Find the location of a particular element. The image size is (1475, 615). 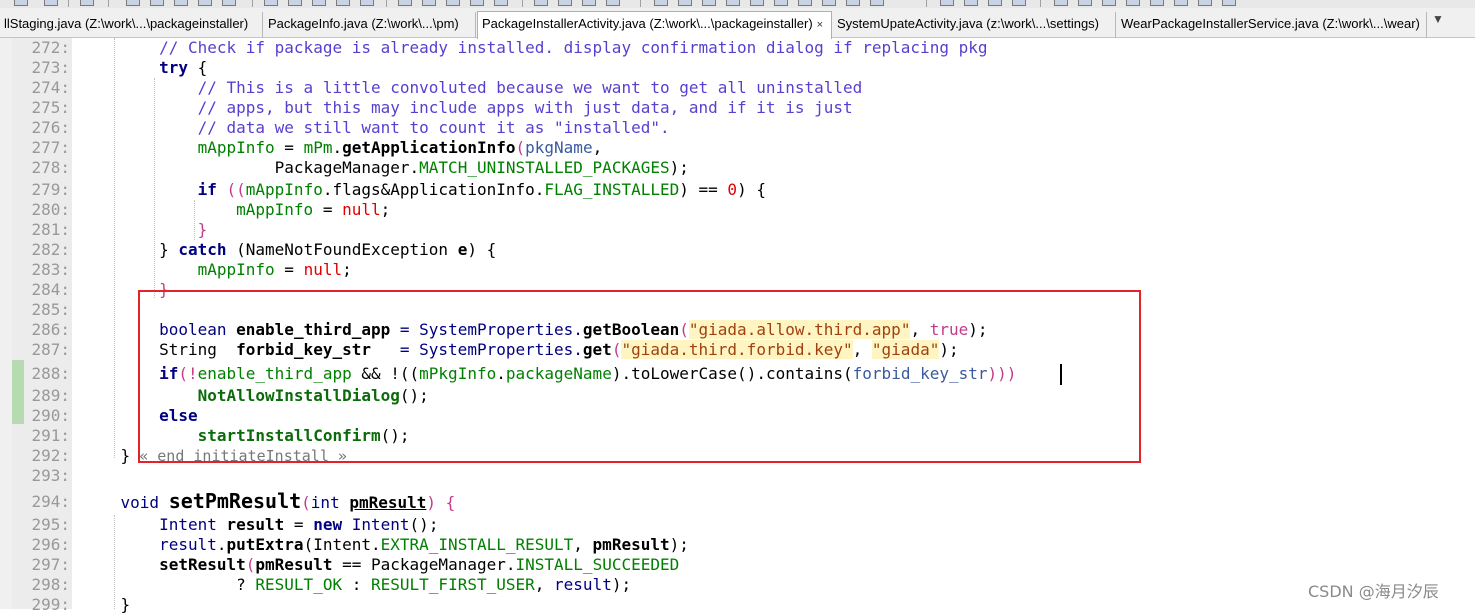

line-number: 281: is located at coordinates (50, 229).